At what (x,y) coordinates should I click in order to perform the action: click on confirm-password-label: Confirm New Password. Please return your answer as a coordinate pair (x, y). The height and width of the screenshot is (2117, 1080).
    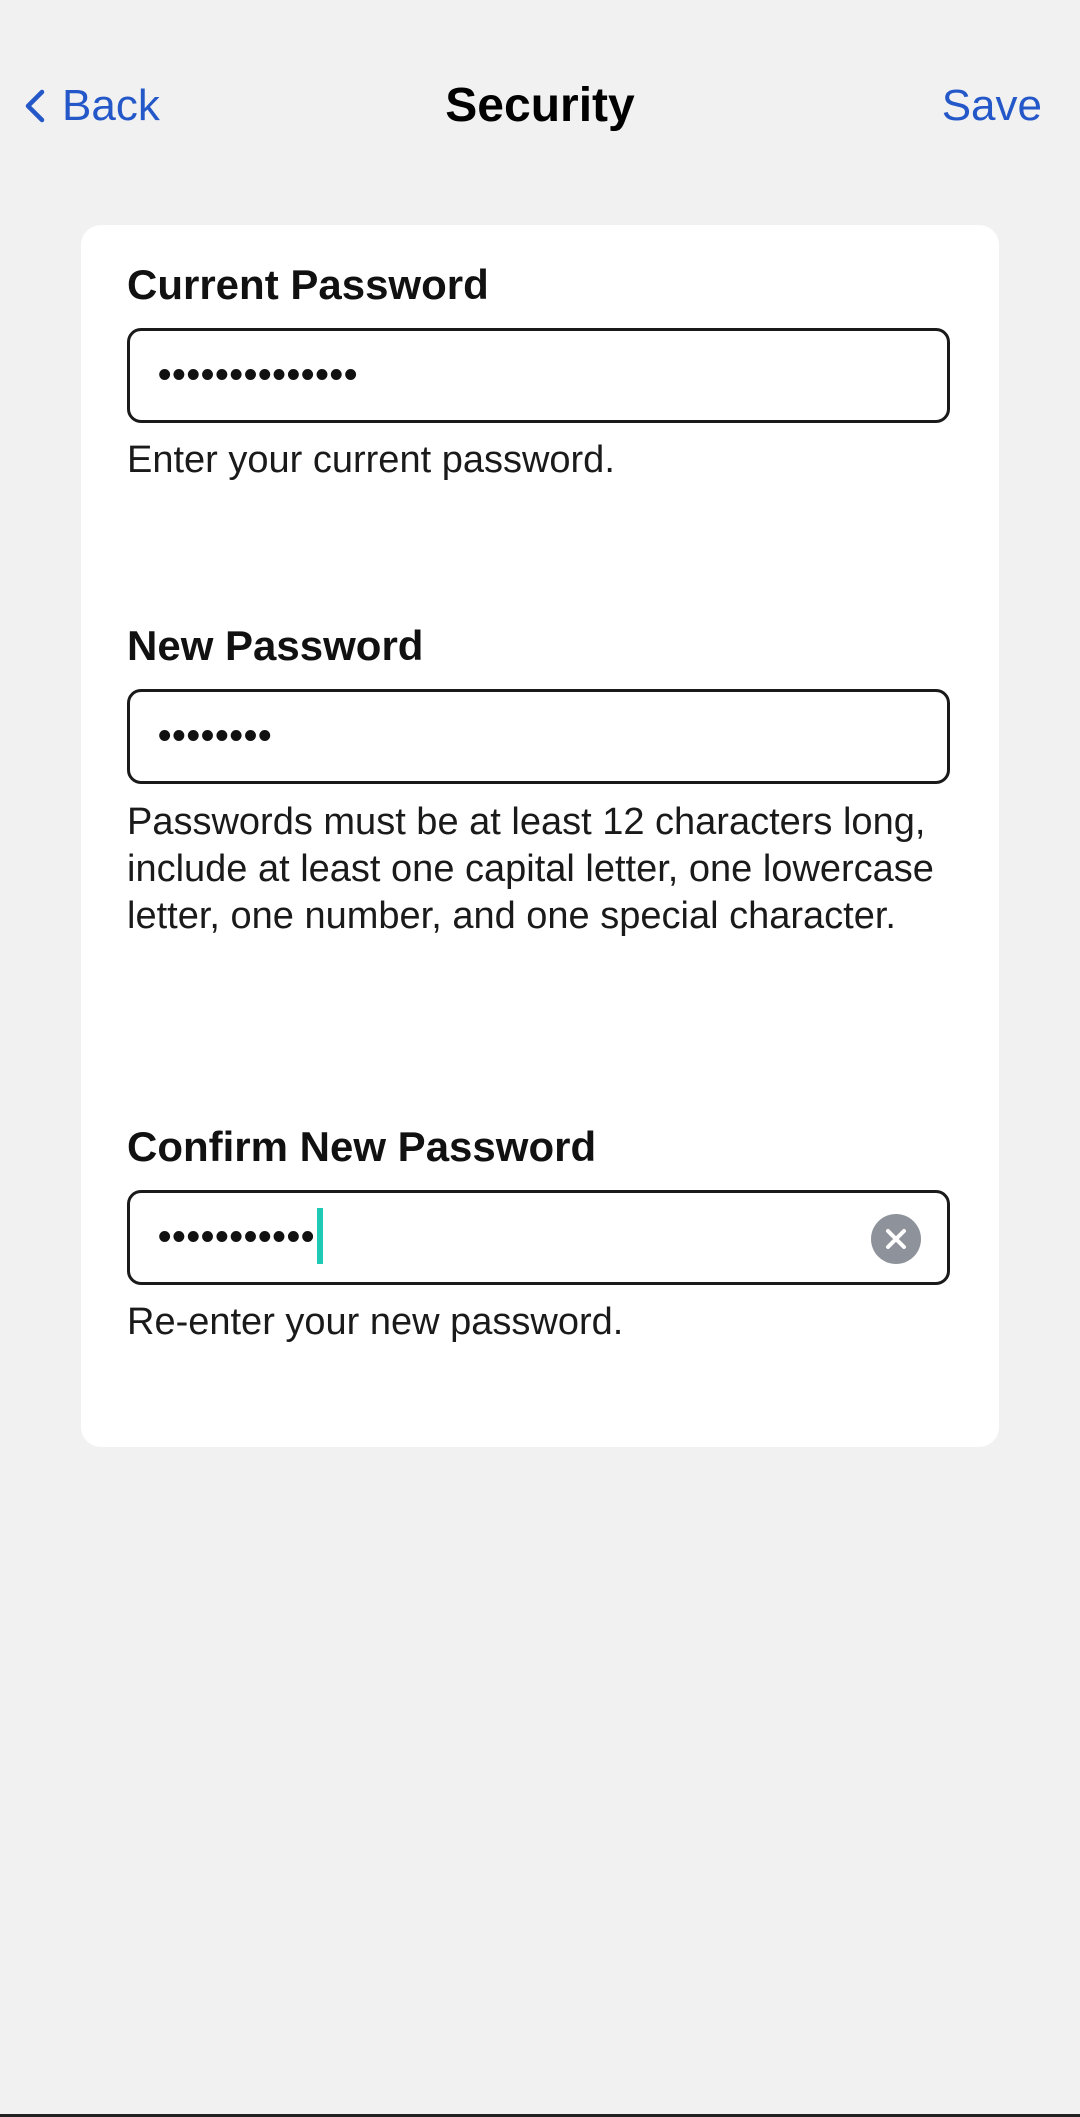
    Looking at the image, I should click on (362, 1146).